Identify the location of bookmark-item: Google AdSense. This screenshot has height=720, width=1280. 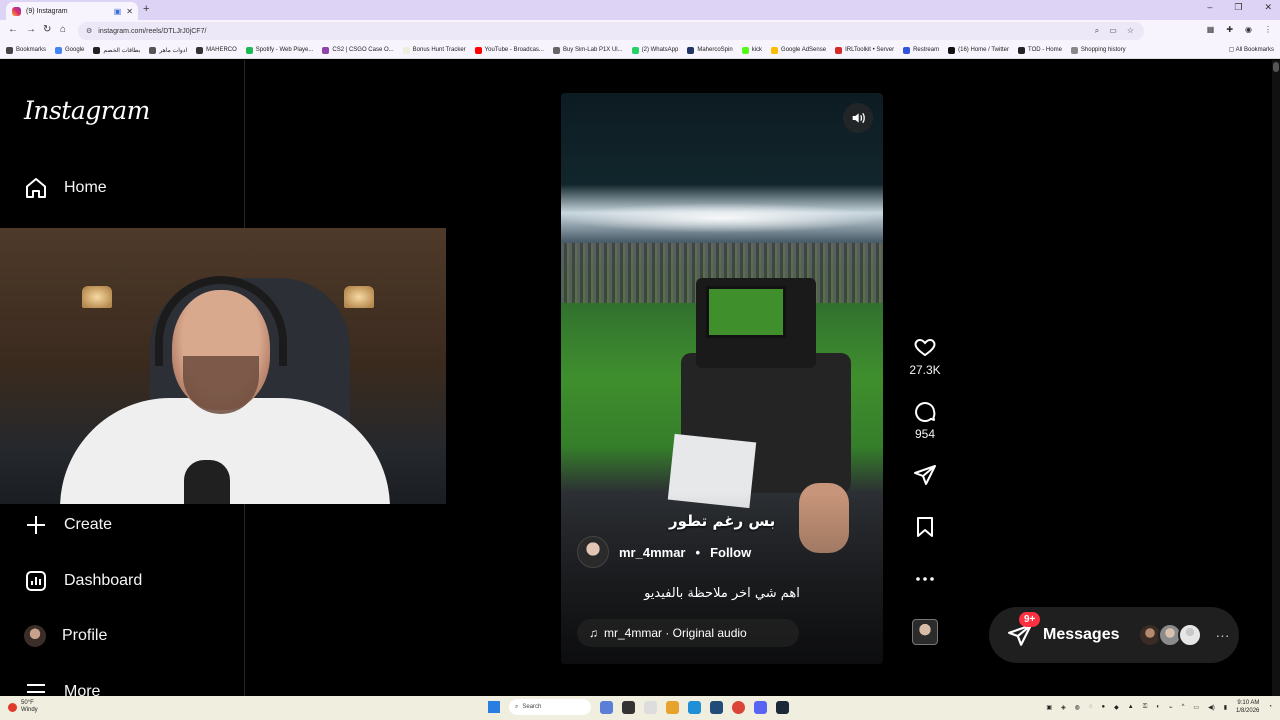
(798, 50).